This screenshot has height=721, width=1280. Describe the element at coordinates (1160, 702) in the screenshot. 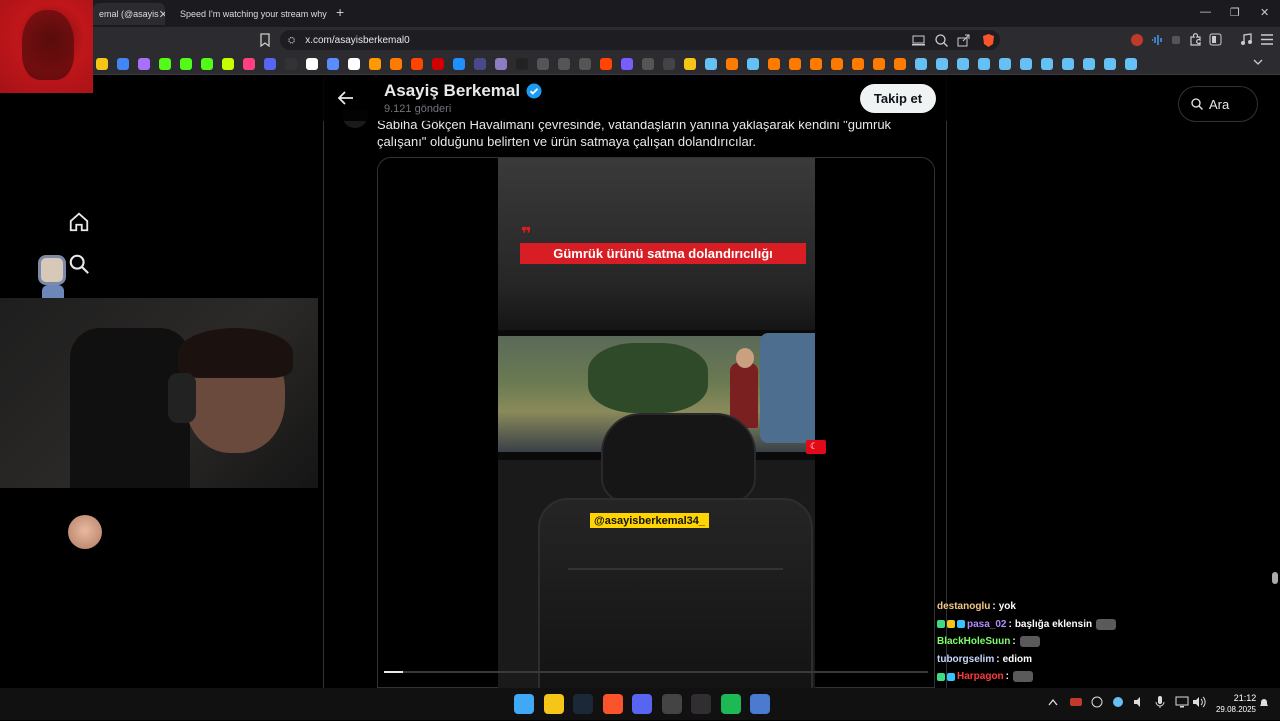

I see `tray-microphone-icon` at that location.